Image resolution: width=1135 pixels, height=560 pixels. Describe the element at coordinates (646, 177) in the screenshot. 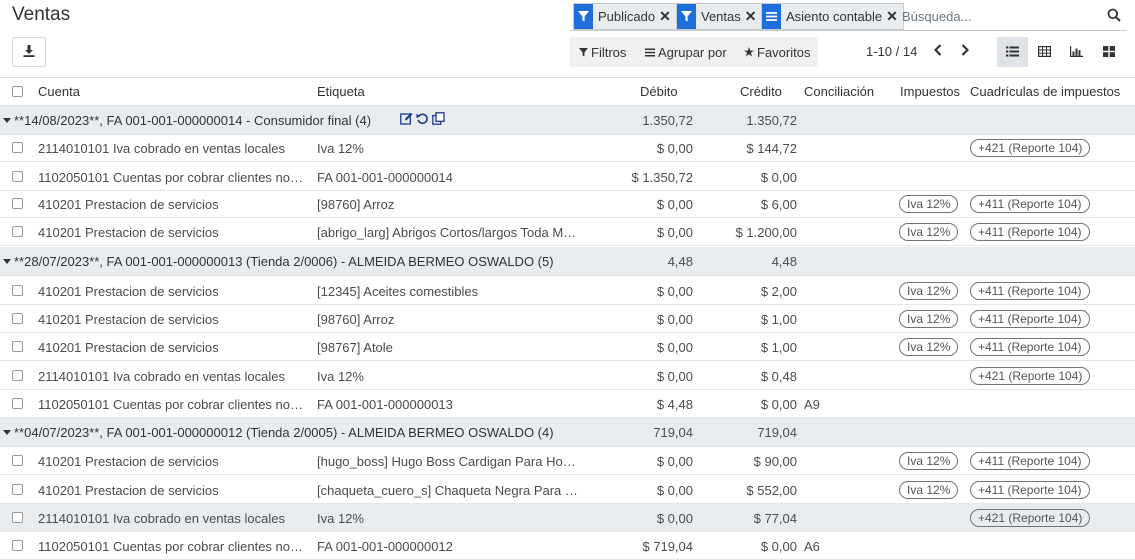

I see `debit-cell: $ 1.350,72` at that location.